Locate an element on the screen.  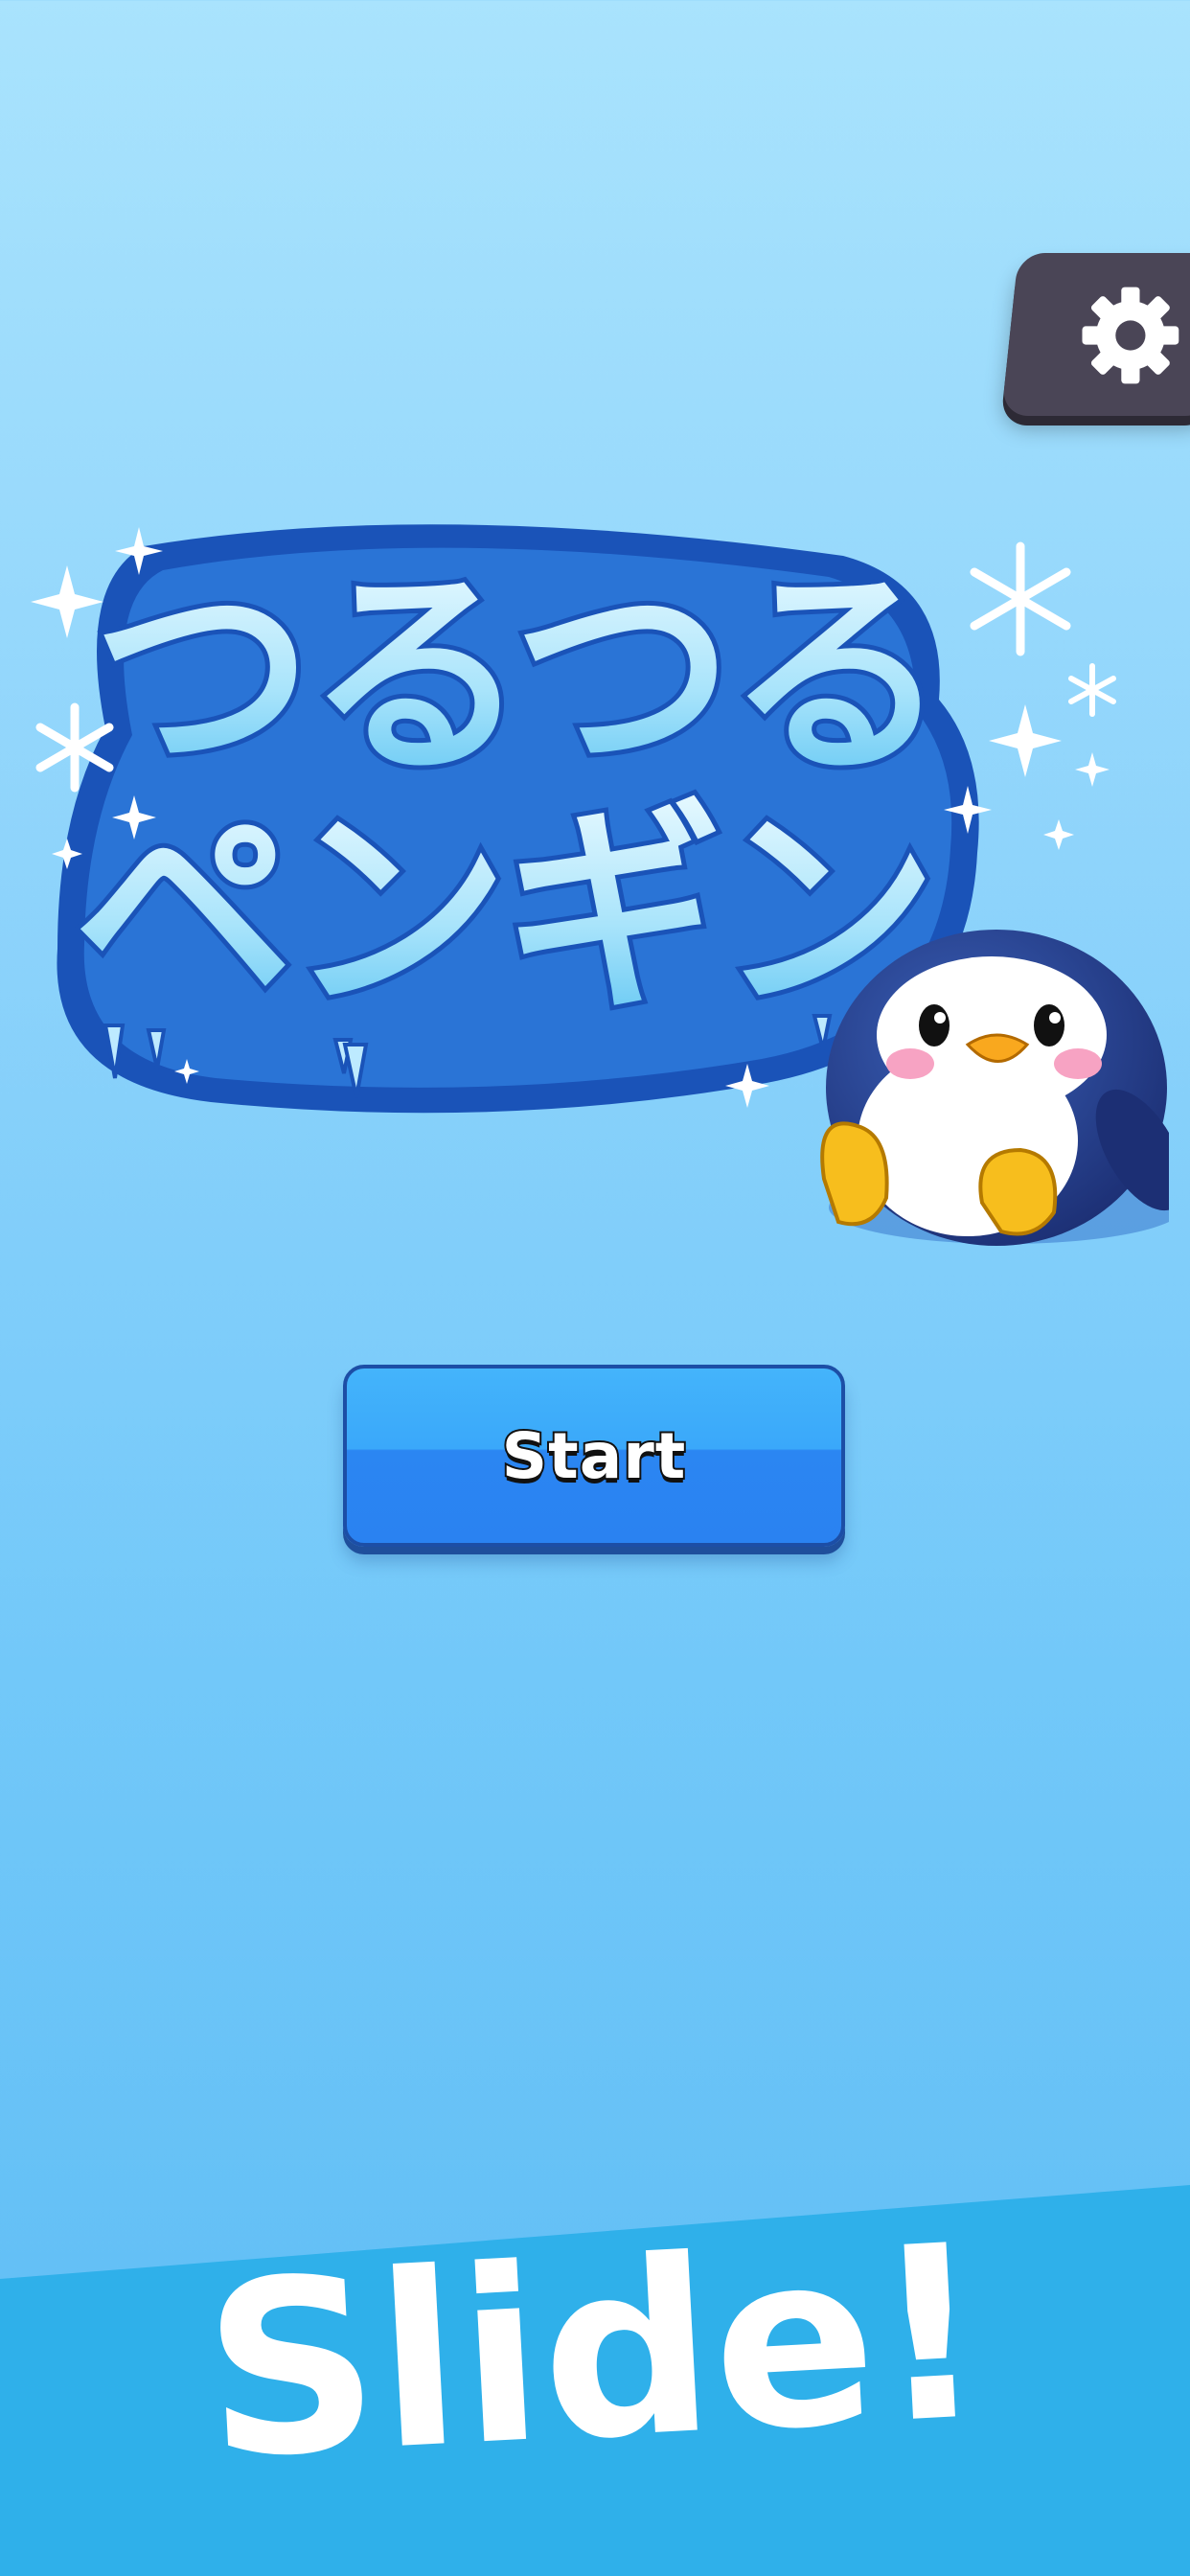
gear-icon is located at coordinates (1131, 335).